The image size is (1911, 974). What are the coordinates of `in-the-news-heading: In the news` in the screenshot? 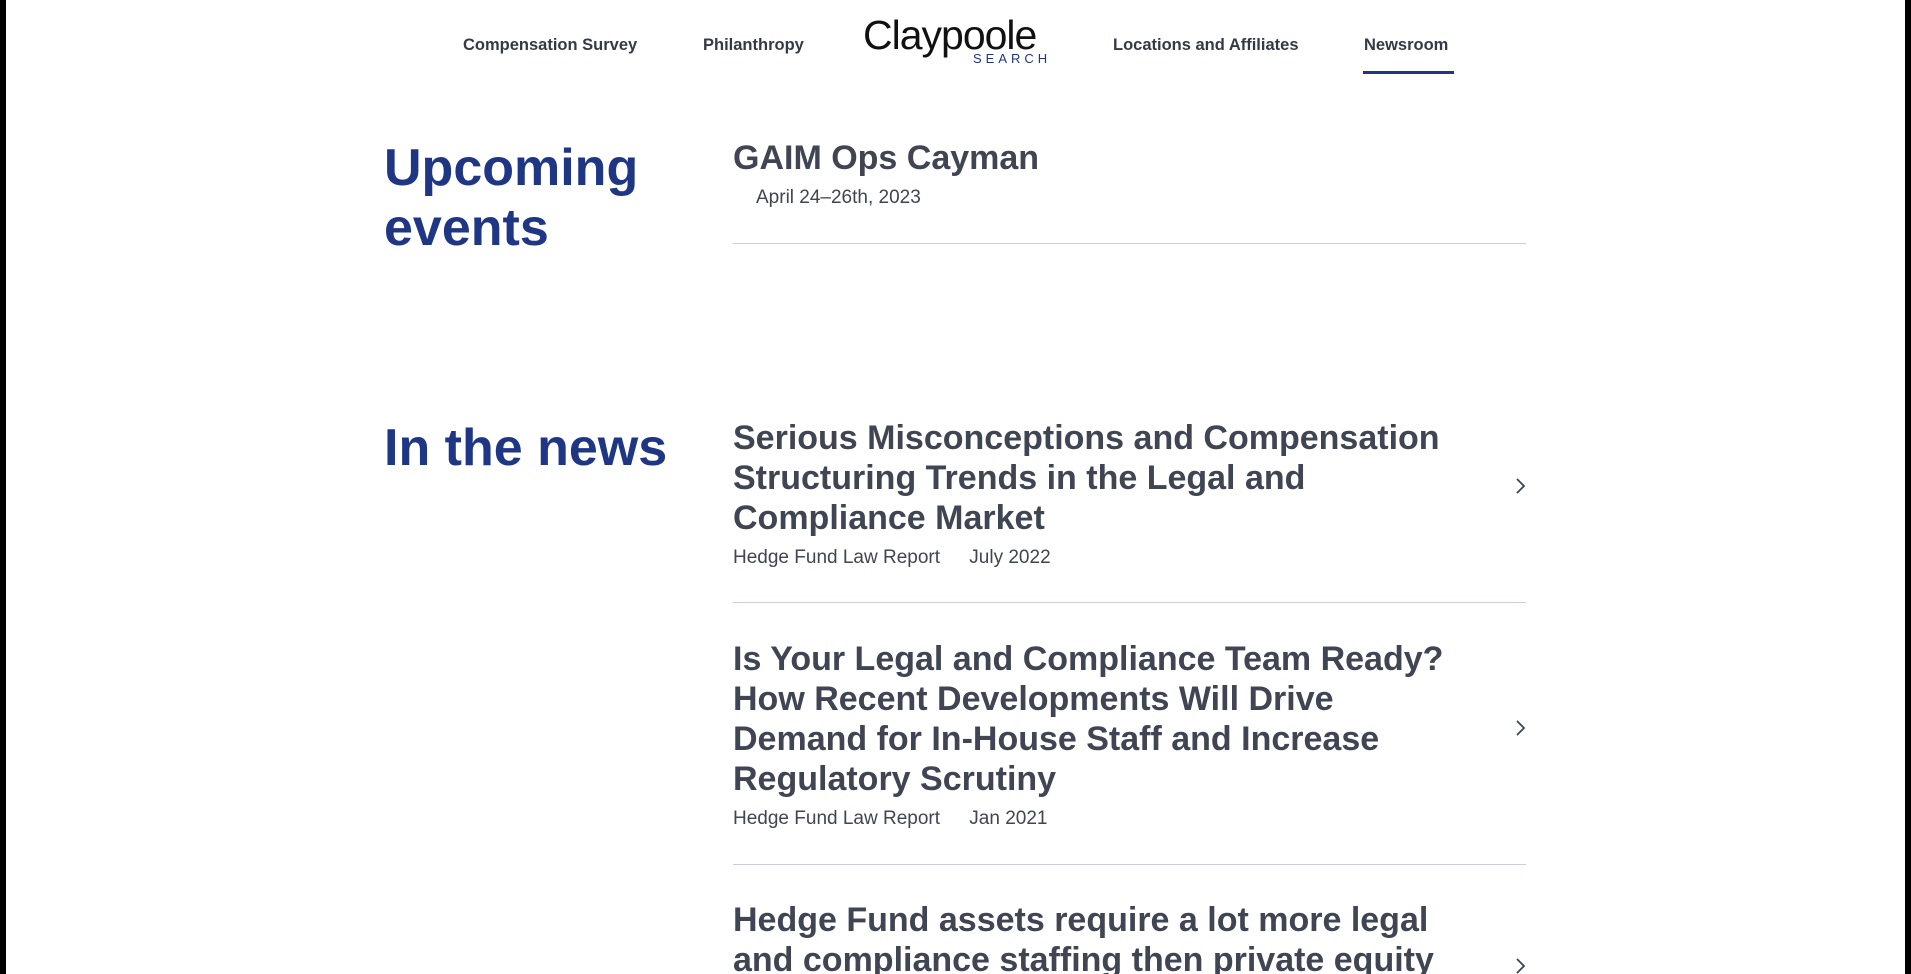 It's located at (526, 448).